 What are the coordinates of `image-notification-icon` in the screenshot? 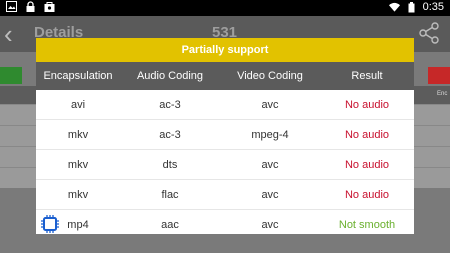 It's located at (11, 6).